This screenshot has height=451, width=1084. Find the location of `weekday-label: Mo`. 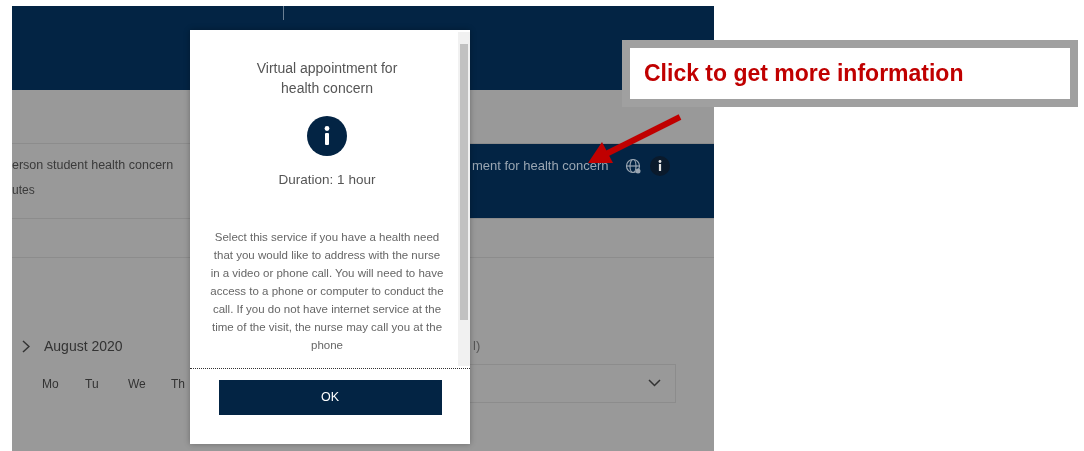

weekday-label: Mo is located at coordinates (51, 384).